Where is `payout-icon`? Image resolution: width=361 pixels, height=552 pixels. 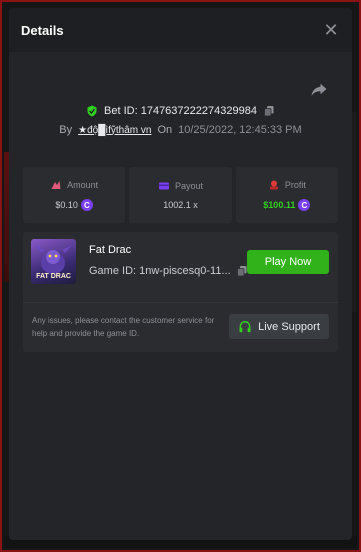 payout-icon is located at coordinates (163, 186).